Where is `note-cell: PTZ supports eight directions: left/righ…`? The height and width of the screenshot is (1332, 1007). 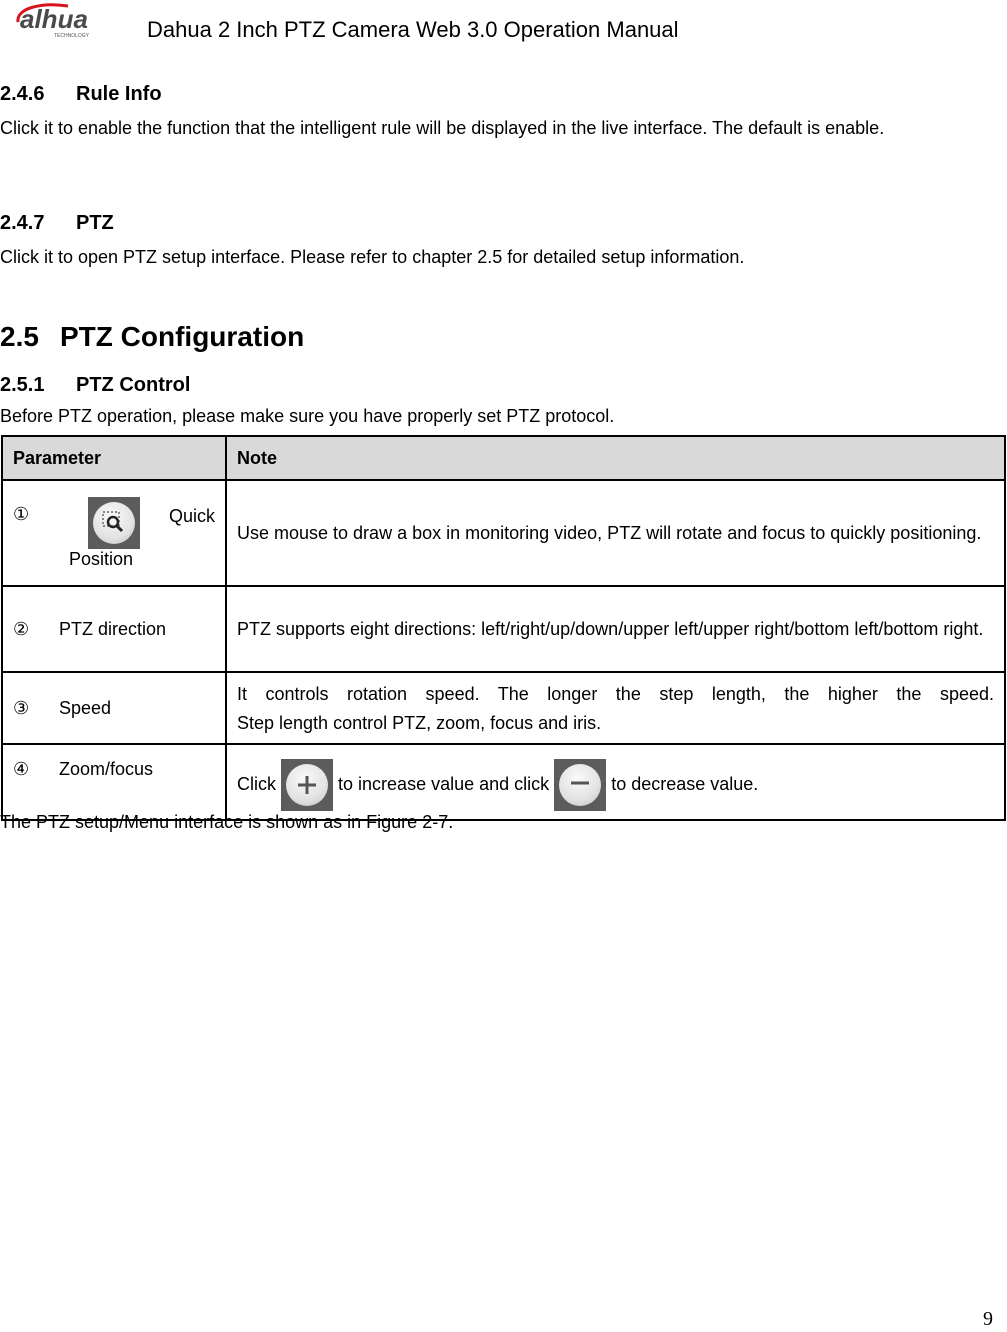 note-cell: PTZ supports eight directions: left/righ… is located at coordinates (615, 629).